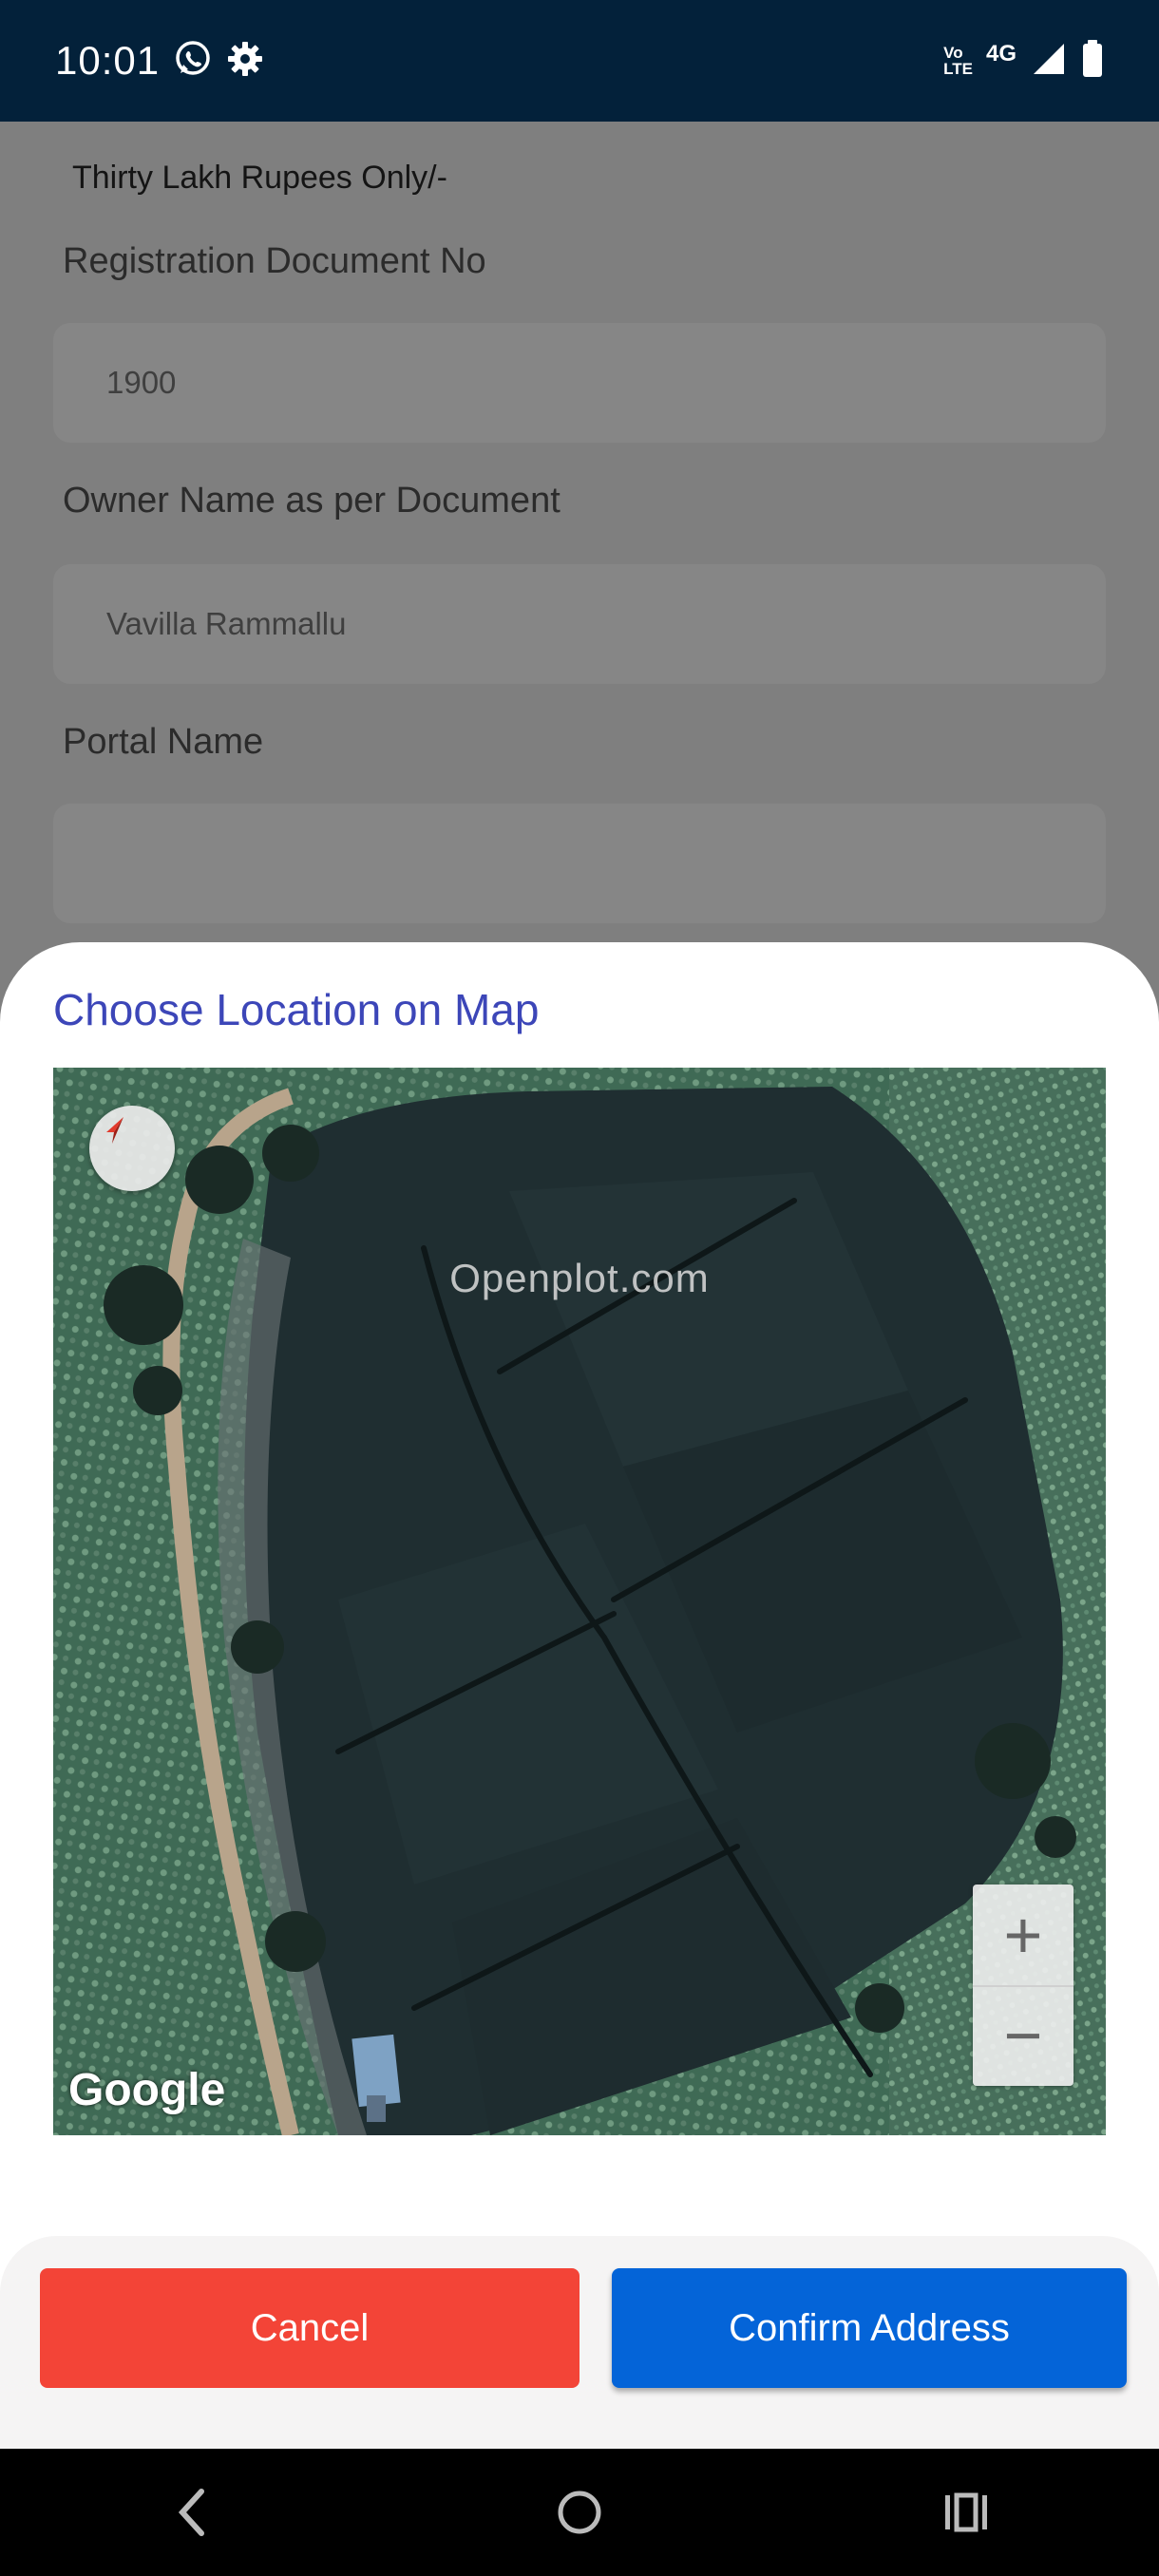  I want to click on compass-arrow-icon, so click(115, 1130).